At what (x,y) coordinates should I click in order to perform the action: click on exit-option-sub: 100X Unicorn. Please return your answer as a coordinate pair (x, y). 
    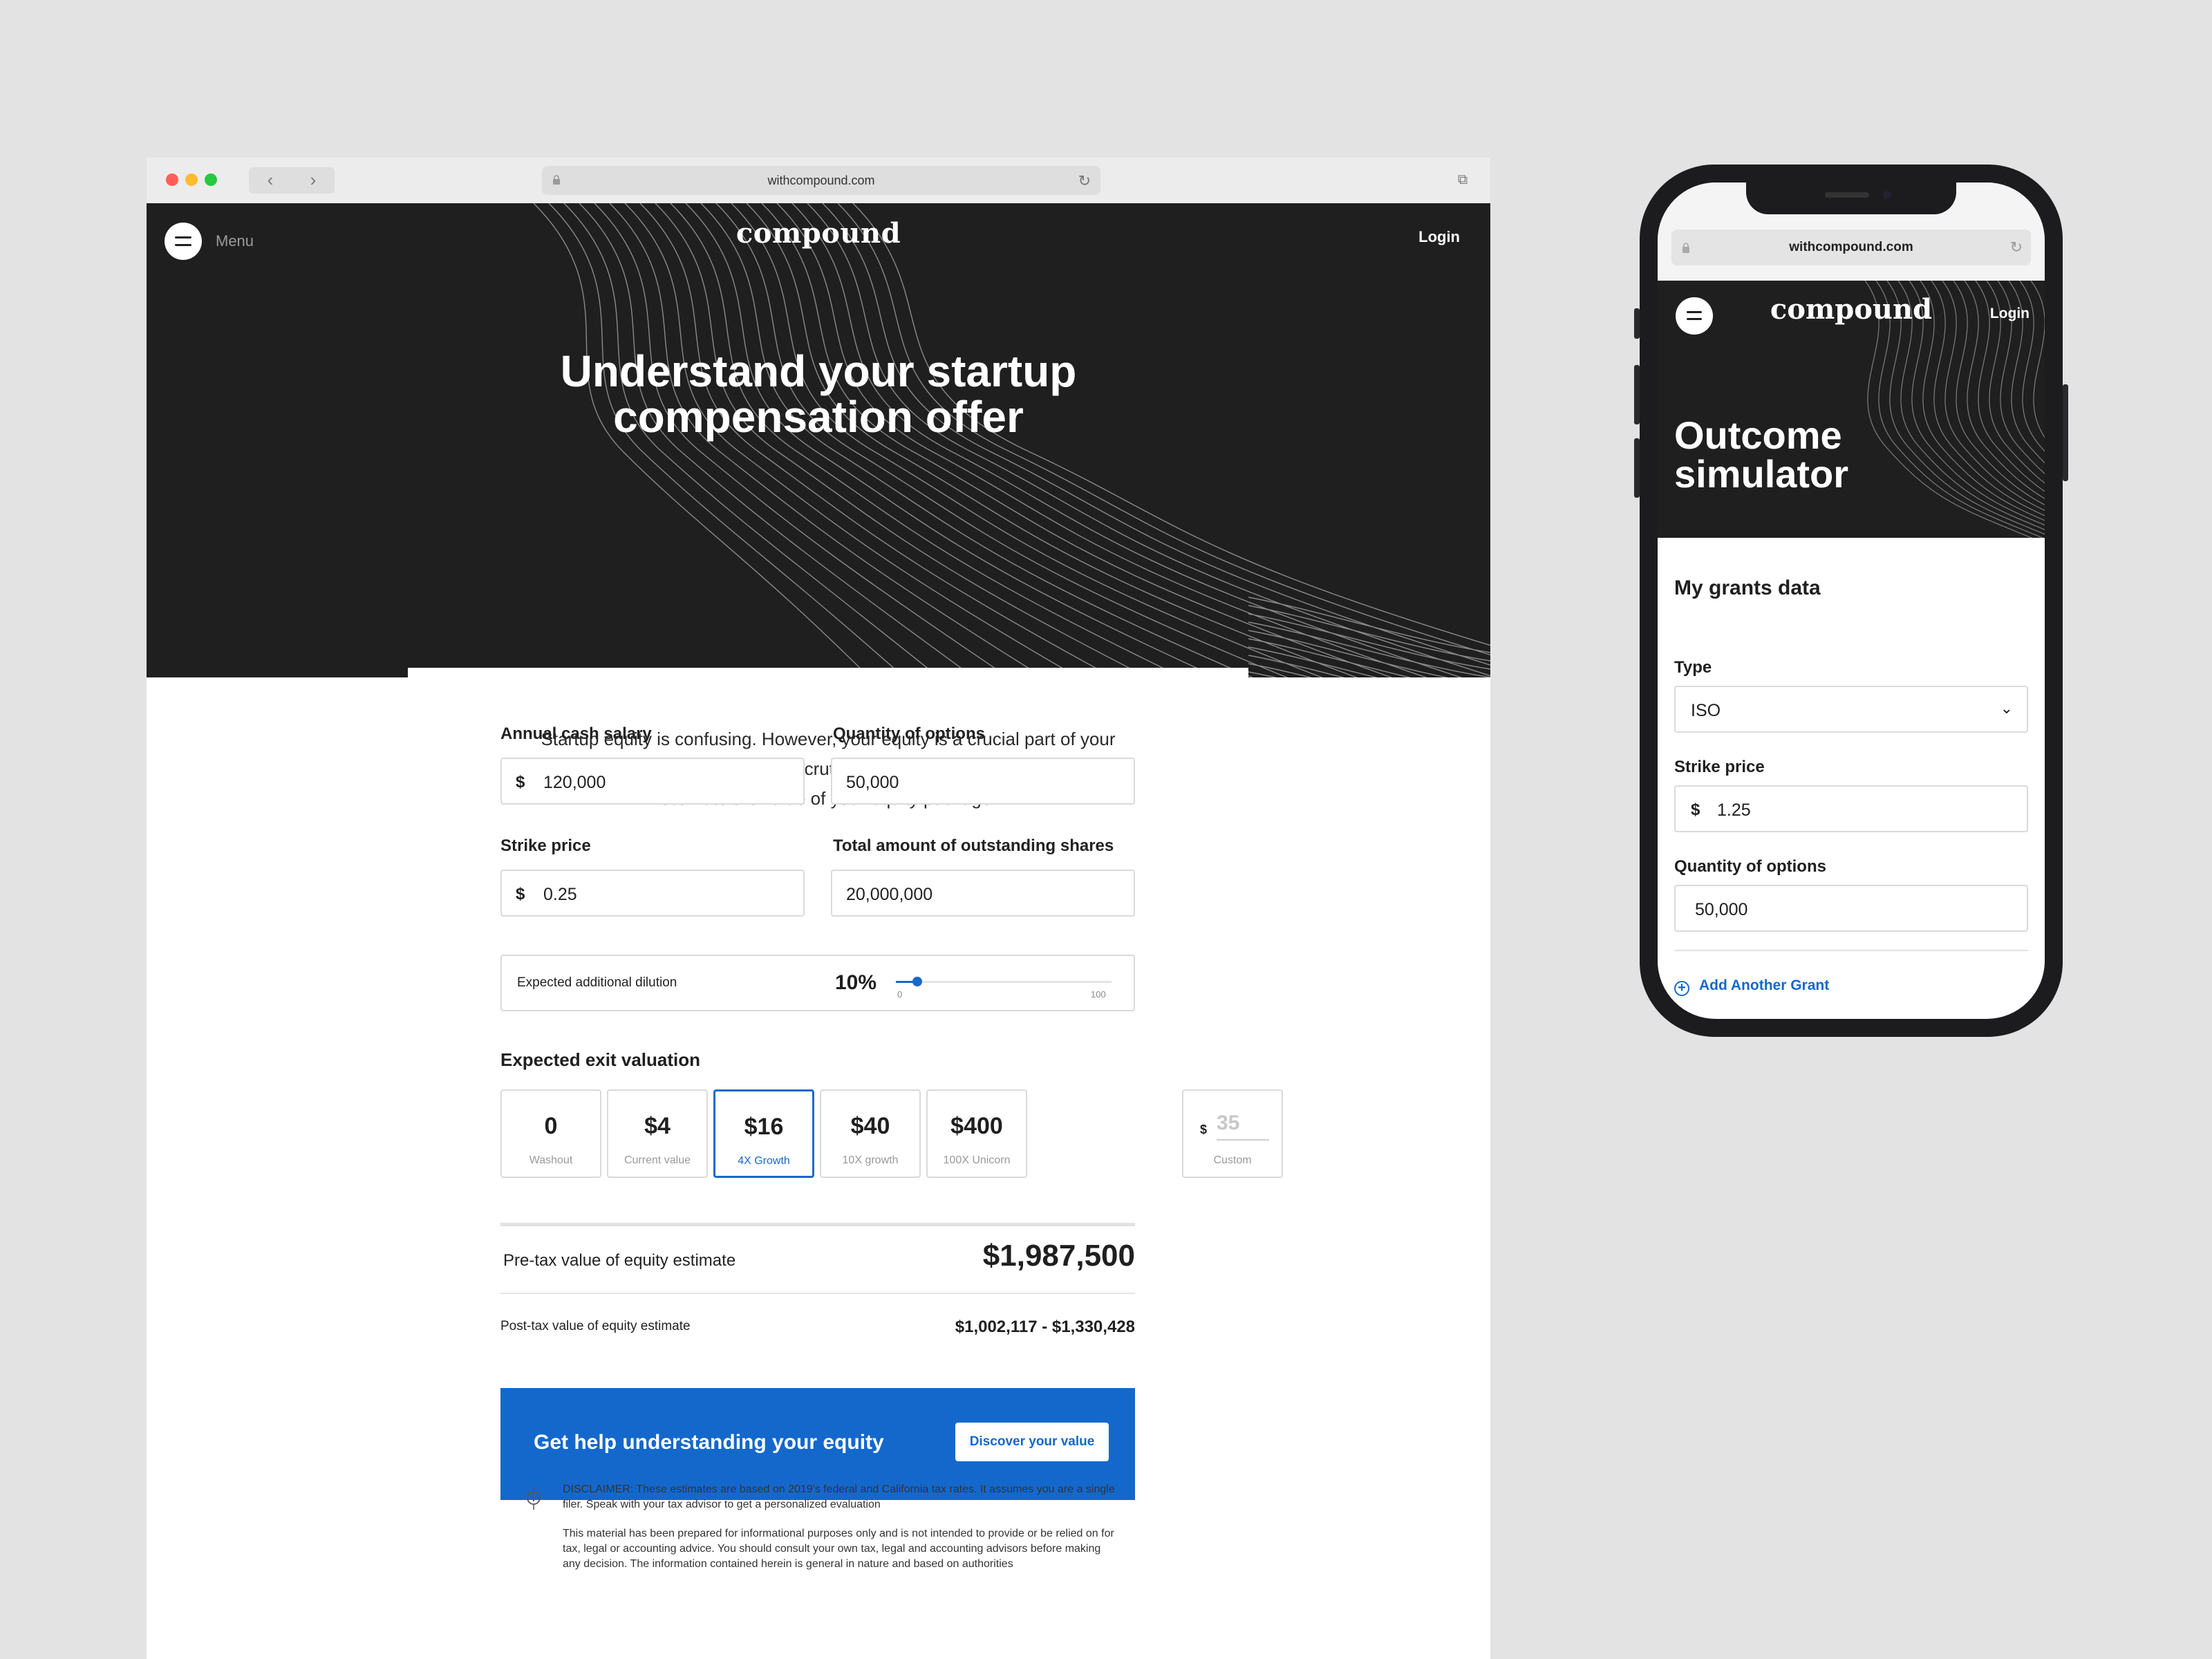
    Looking at the image, I should click on (977, 1160).